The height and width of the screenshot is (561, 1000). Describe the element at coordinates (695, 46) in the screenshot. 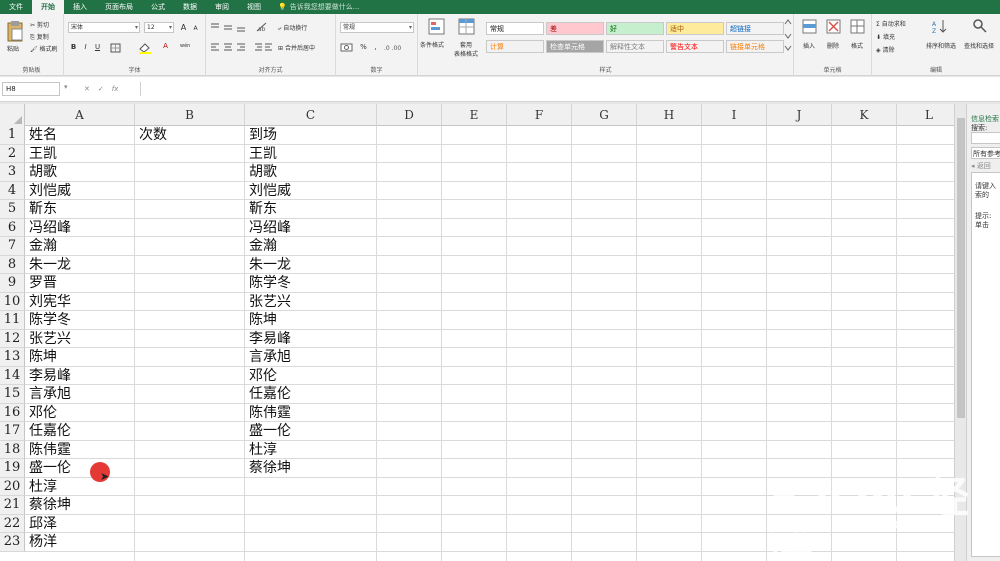

I see `cell-style-8: 警告文本` at that location.